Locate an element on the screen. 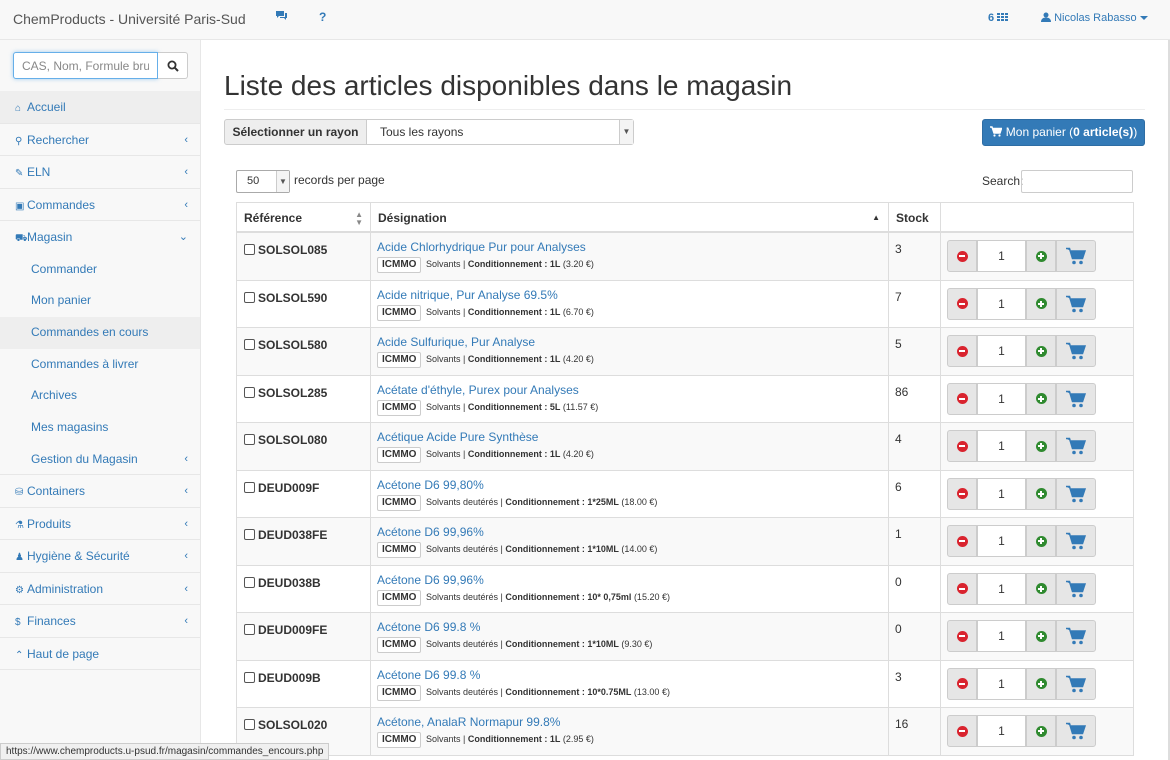  sidebar-sub-commander: Commander is located at coordinates (100, 270).